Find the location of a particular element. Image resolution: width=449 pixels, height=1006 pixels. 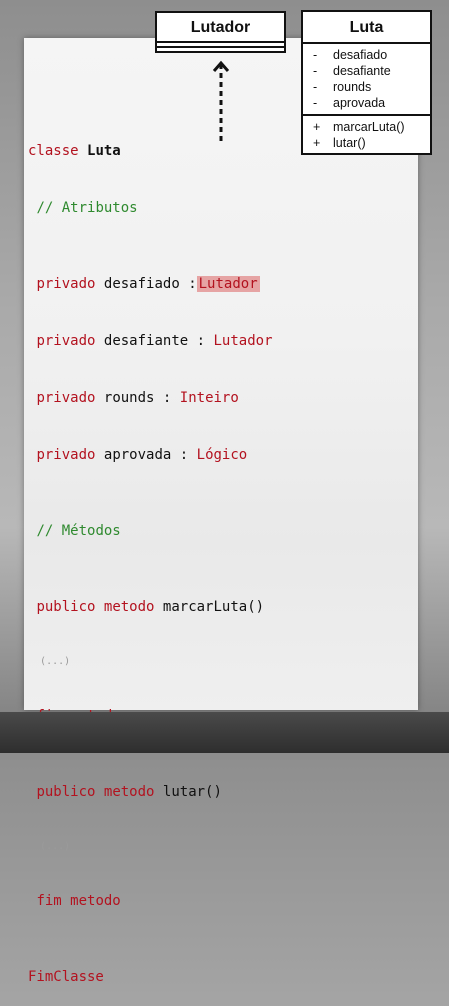

highlighted-type: Lutador is located at coordinates (228, 284).